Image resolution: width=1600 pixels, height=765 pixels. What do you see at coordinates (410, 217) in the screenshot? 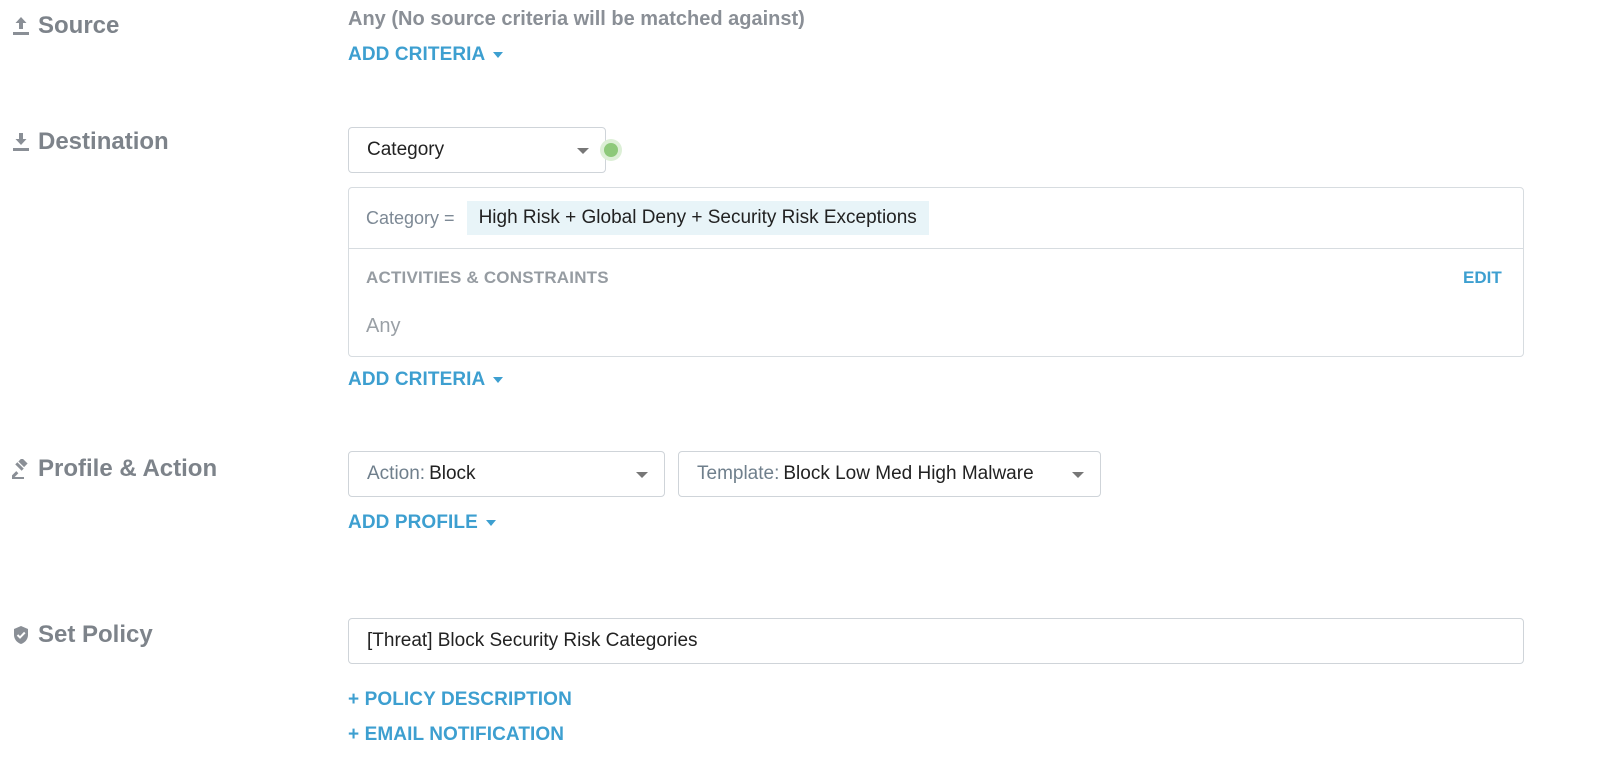
I see `category-key: Category =` at bounding box center [410, 217].